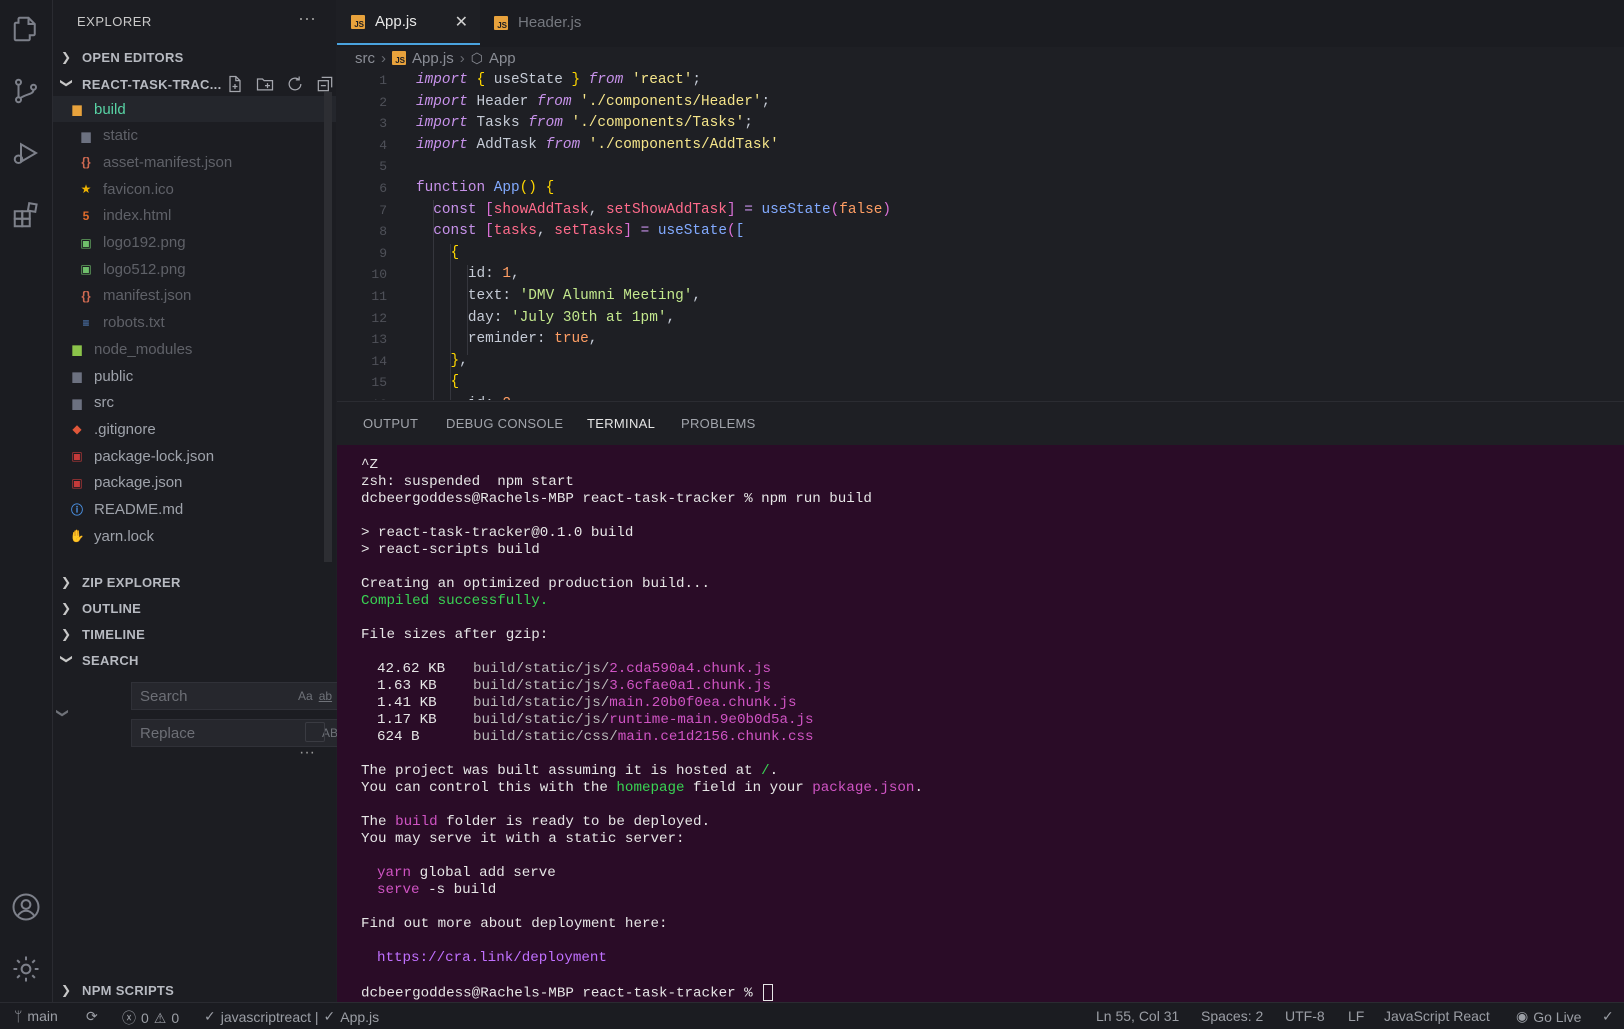  Describe the element at coordinates (1608, 1016) in the screenshot. I see `notifications-icon: ✓` at that location.